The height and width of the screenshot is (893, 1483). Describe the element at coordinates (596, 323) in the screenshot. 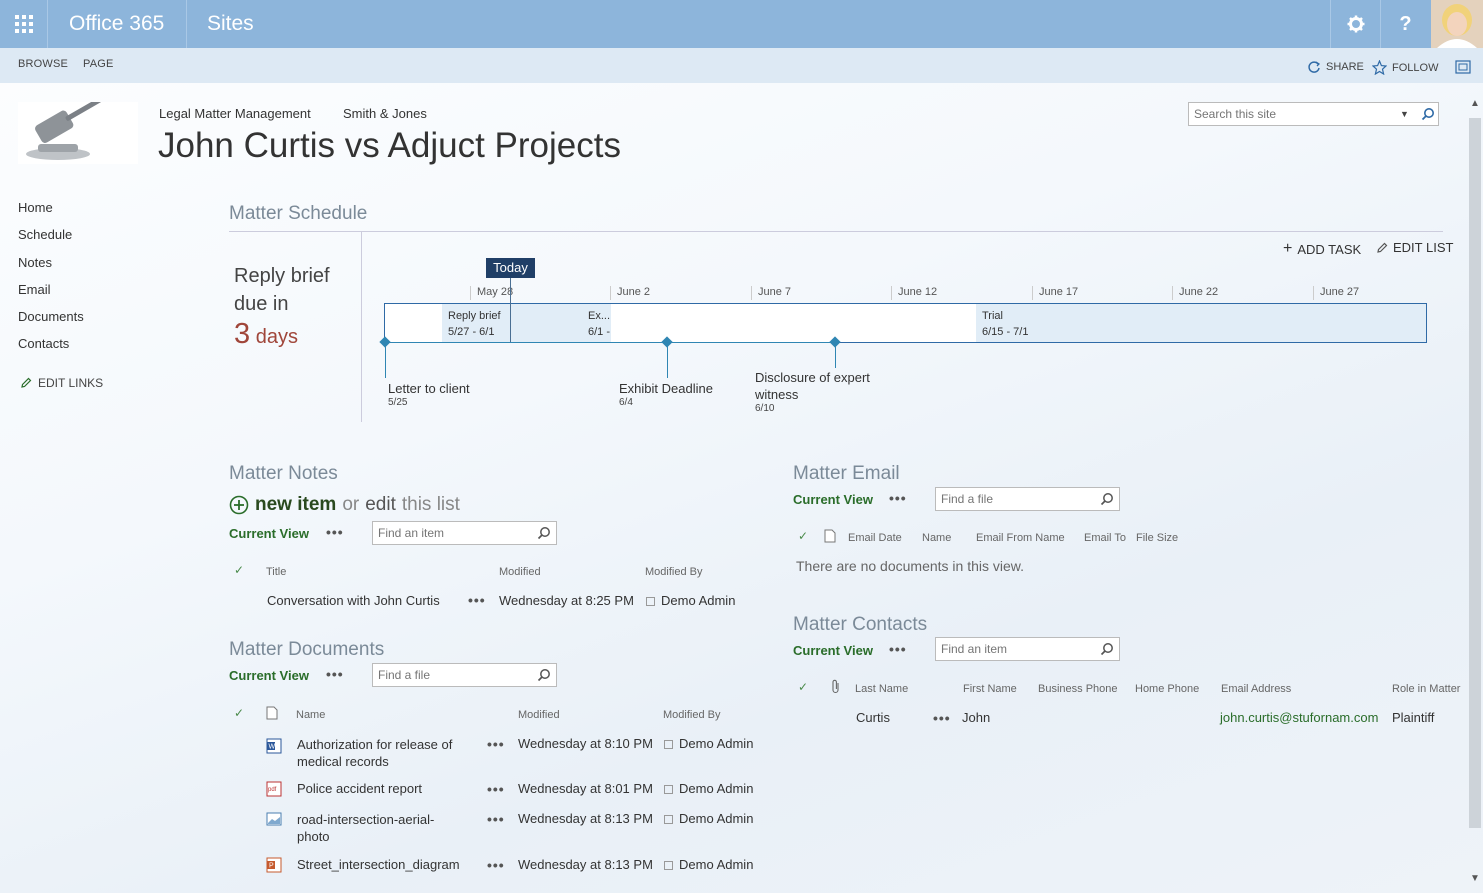

I see `timeline-task-exhibit: Ex... 6/1 -` at that location.